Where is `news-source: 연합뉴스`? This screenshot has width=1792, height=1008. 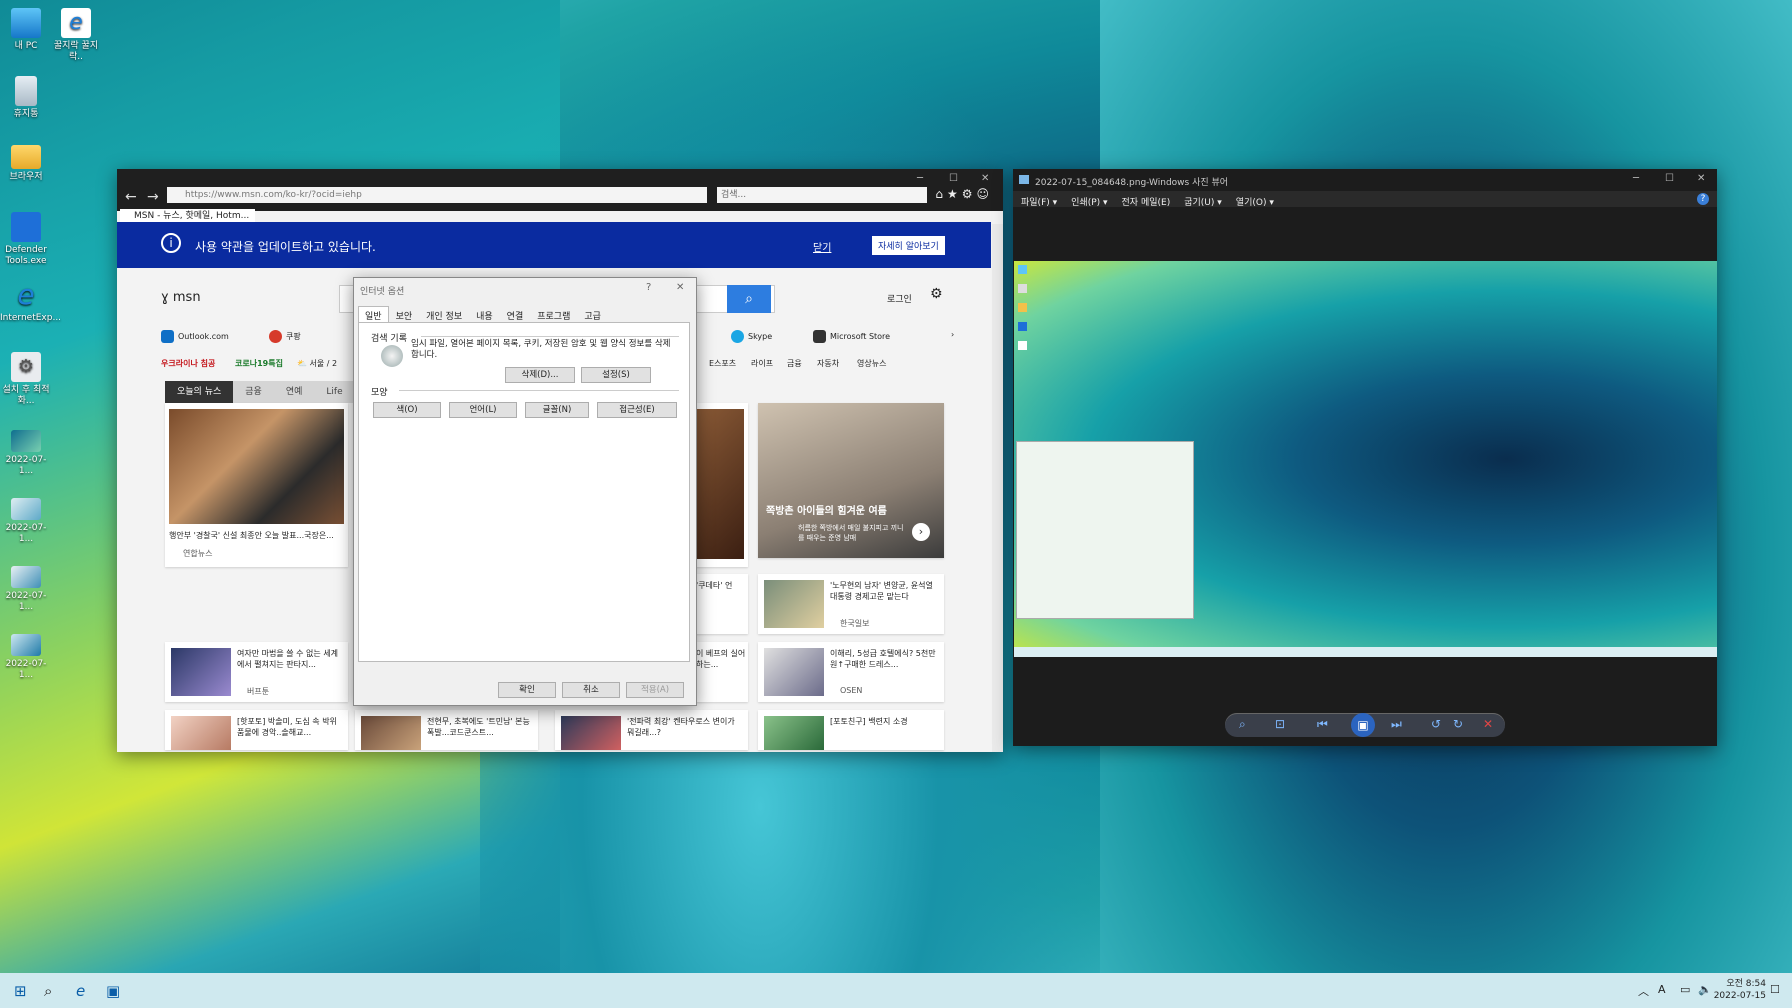
news-source: 연합뉴스 is located at coordinates (198, 553).